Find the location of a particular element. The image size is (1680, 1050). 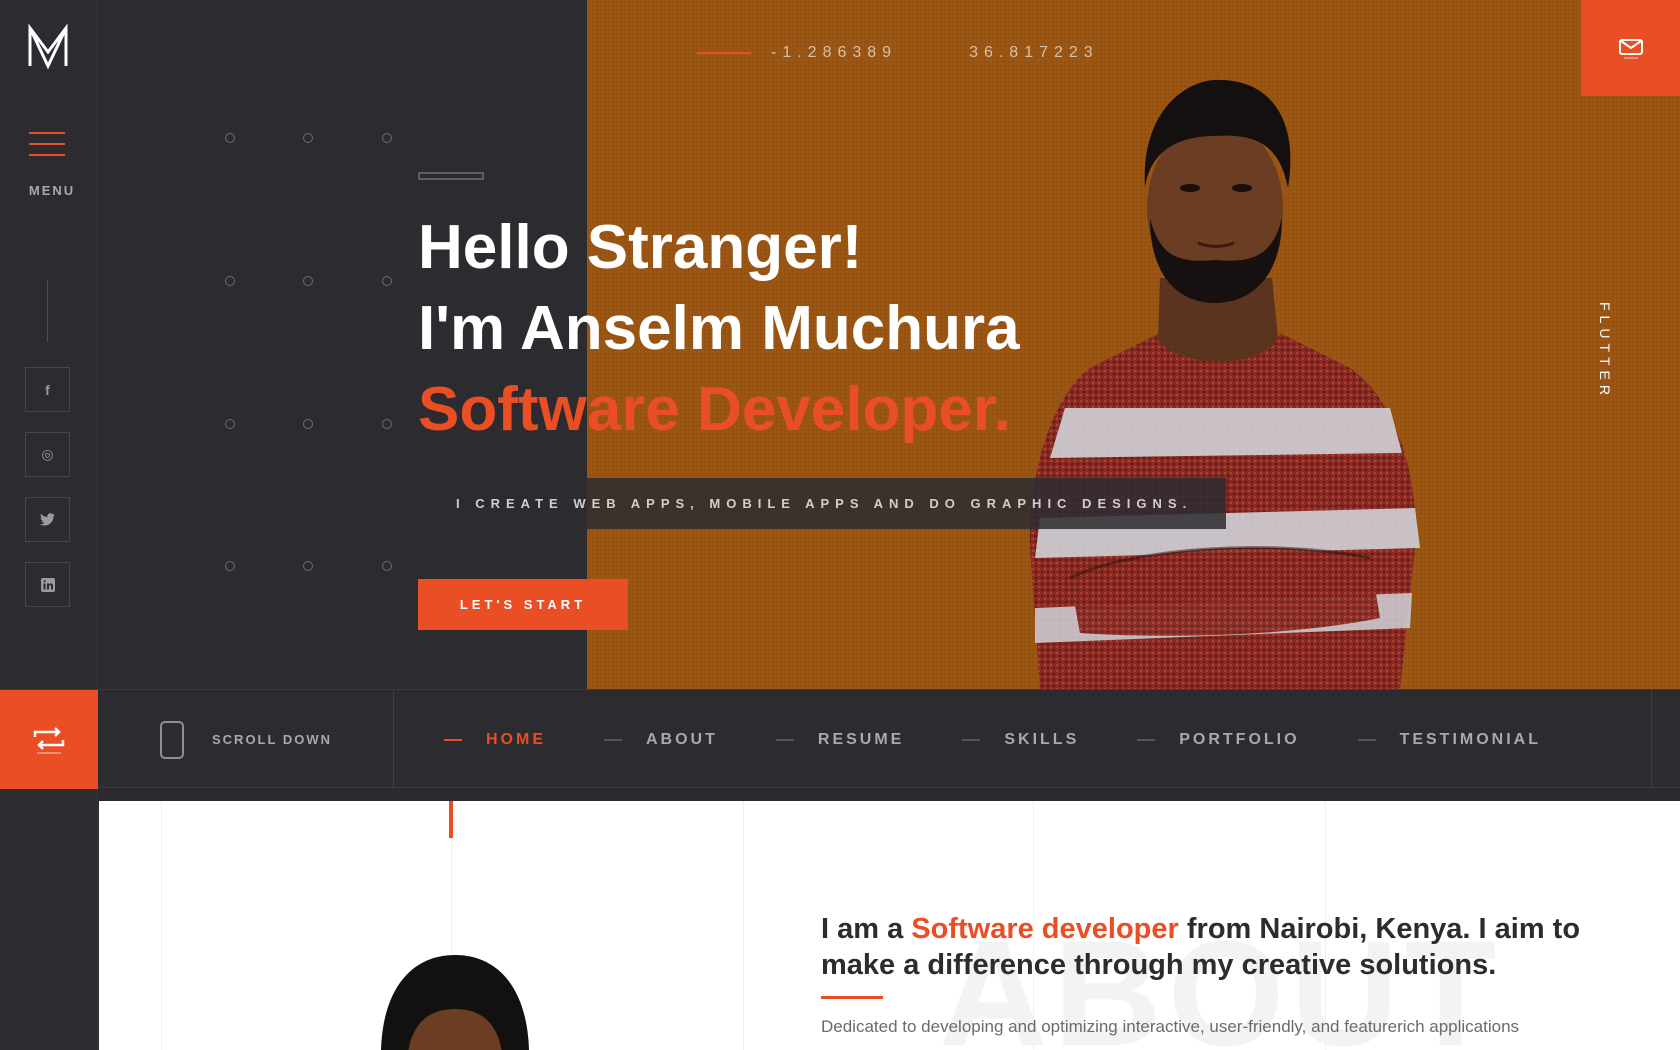

nav-item-resume: RESUME is located at coordinates (840, 739).